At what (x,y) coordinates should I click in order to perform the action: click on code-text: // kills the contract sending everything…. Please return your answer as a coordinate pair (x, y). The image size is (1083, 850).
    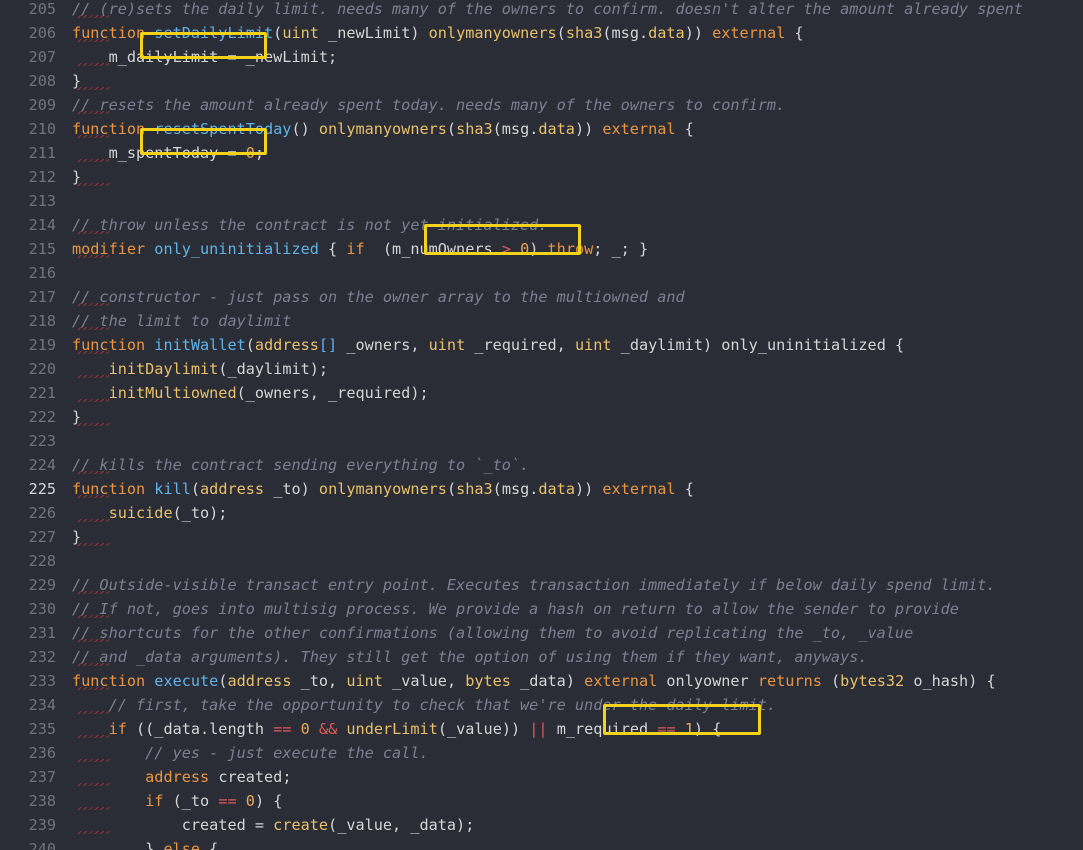
    Looking at the image, I should click on (300, 465).